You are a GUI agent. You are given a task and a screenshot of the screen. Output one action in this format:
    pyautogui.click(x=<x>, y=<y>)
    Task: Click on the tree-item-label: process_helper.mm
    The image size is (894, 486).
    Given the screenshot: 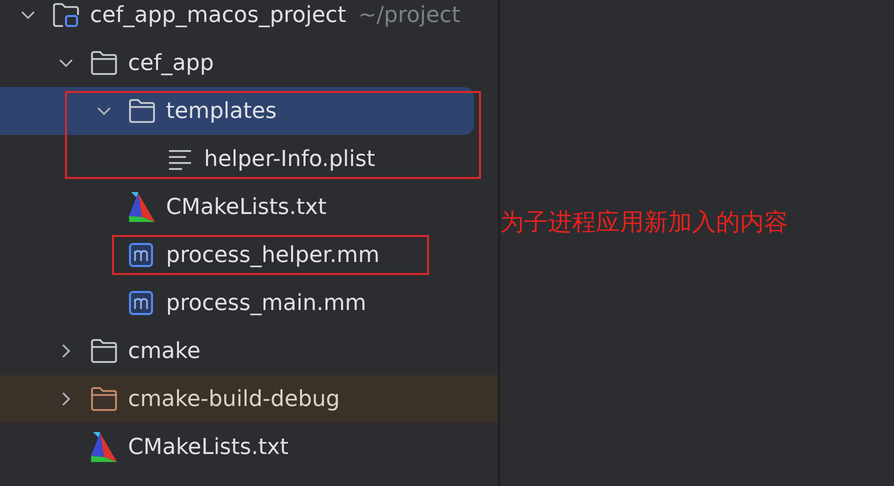 What is the action you would take?
    pyautogui.click(x=273, y=255)
    